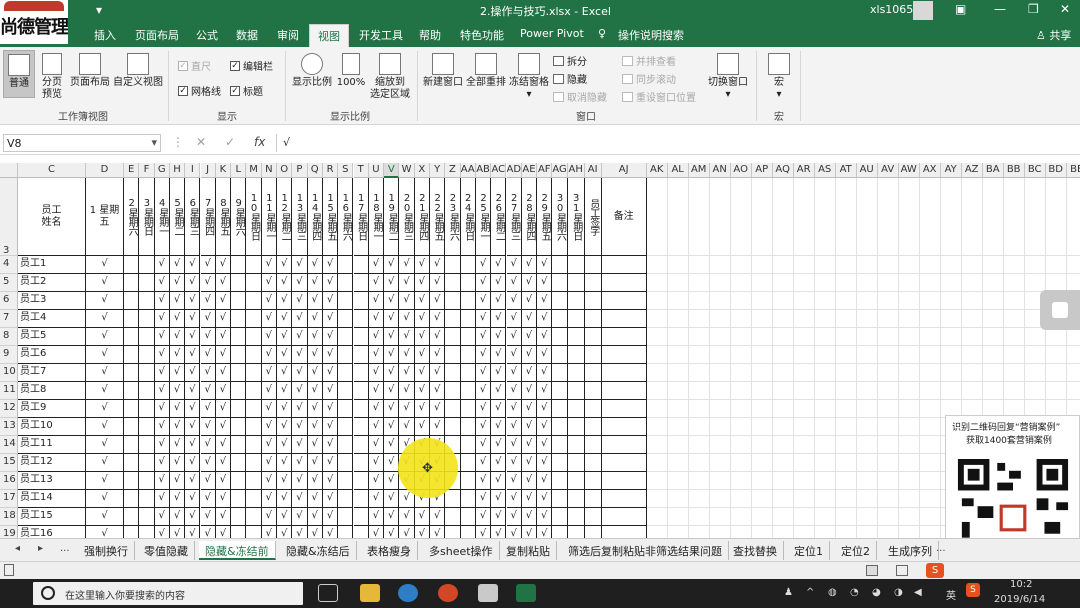 This screenshot has height=608, width=1080. What do you see at coordinates (788, 592) in the screenshot?
I see `people-icon: ♟` at bounding box center [788, 592].